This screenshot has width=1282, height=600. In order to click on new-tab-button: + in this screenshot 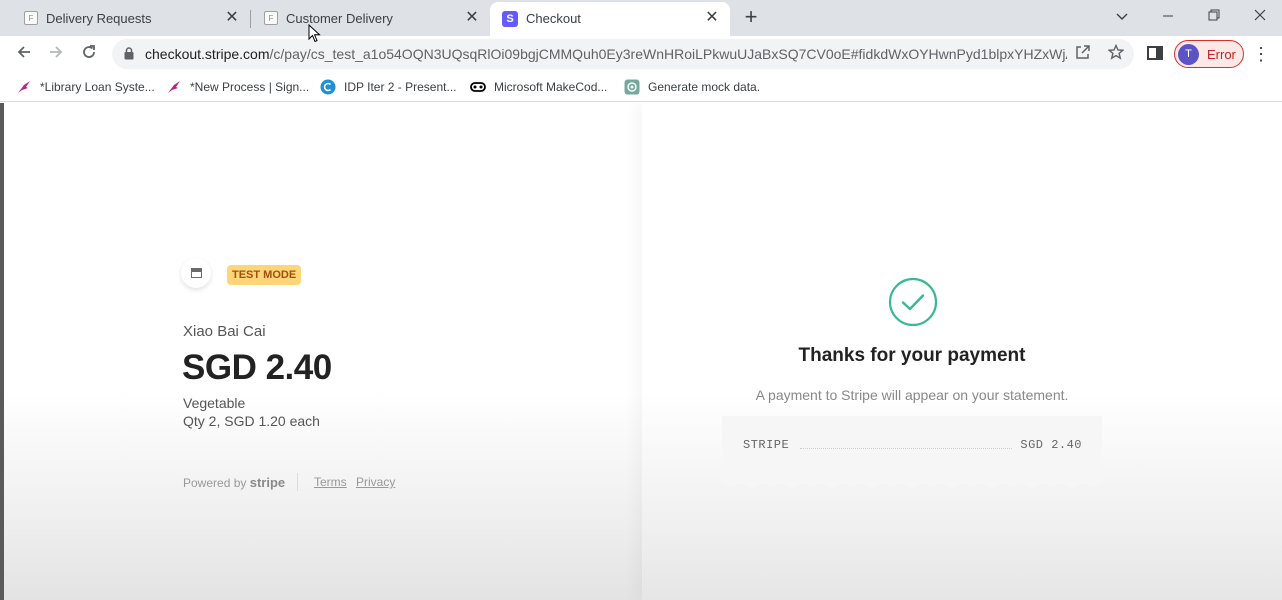, I will do `click(751, 17)`.